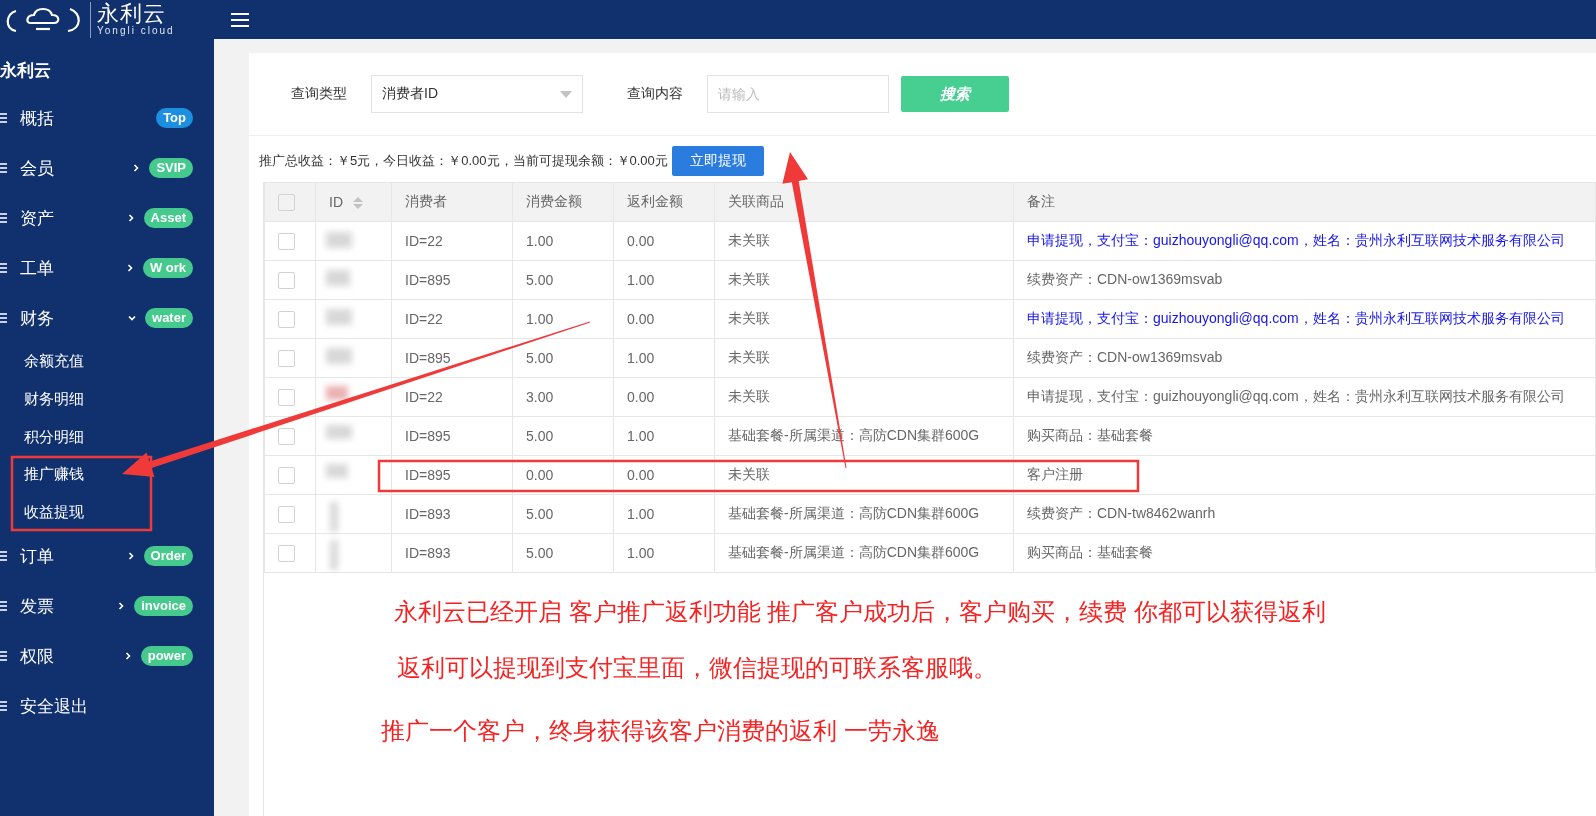  Describe the element at coordinates (54, 437) in the screenshot. I see `sidebar-subitem: 积分明细` at that location.